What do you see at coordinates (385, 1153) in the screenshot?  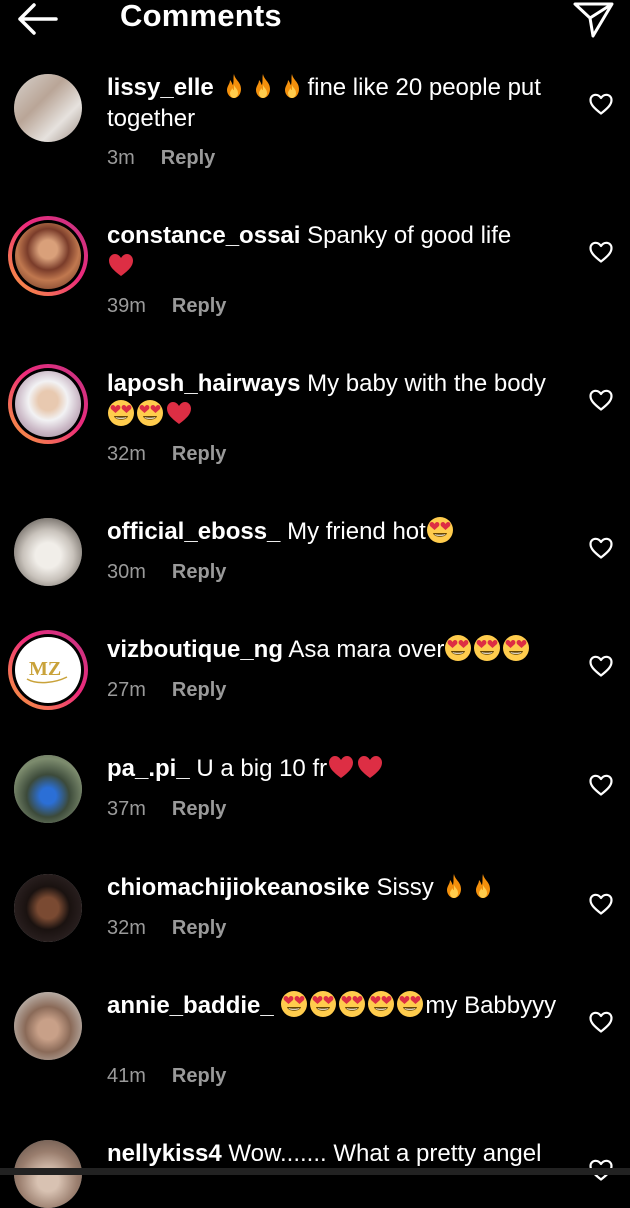 I see `comment-body: Wow....... What a pretty angel` at bounding box center [385, 1153].